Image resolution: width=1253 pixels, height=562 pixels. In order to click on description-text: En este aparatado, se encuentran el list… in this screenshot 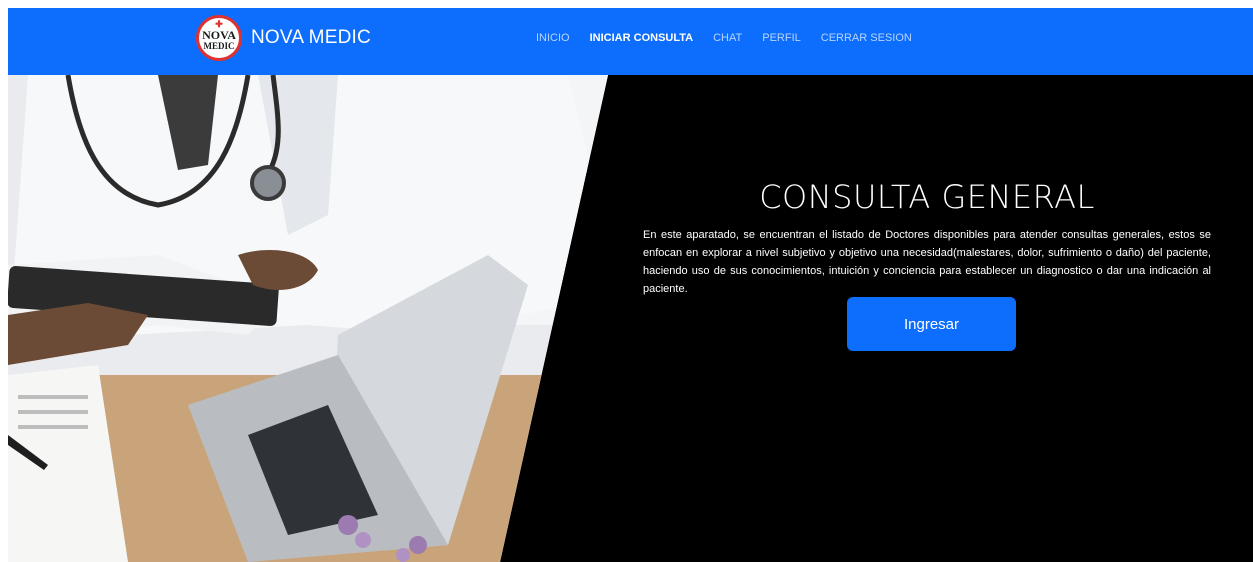, I will do `click(927, 262)`.